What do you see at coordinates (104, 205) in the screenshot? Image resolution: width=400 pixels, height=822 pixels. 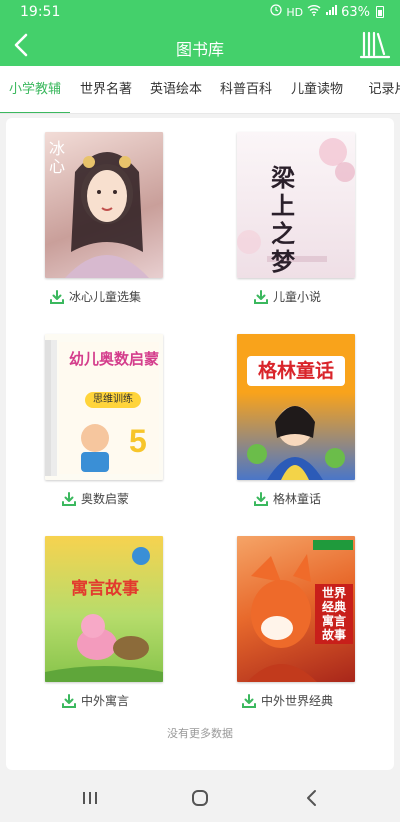 I see `book-cover: 冰心` at bounding box center [104, 205].